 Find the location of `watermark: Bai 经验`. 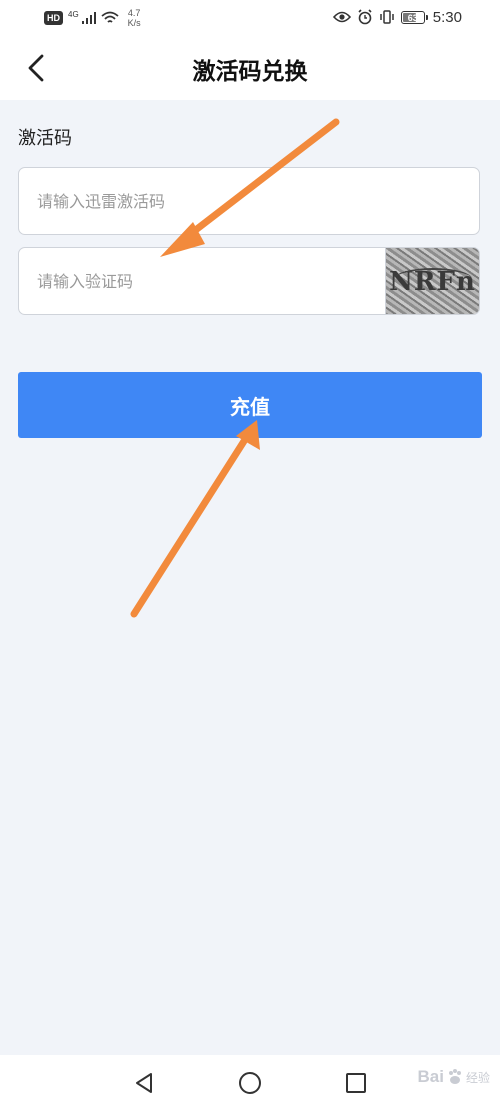

watermark: Bai 经验 is located at coordinates (454, 1077).